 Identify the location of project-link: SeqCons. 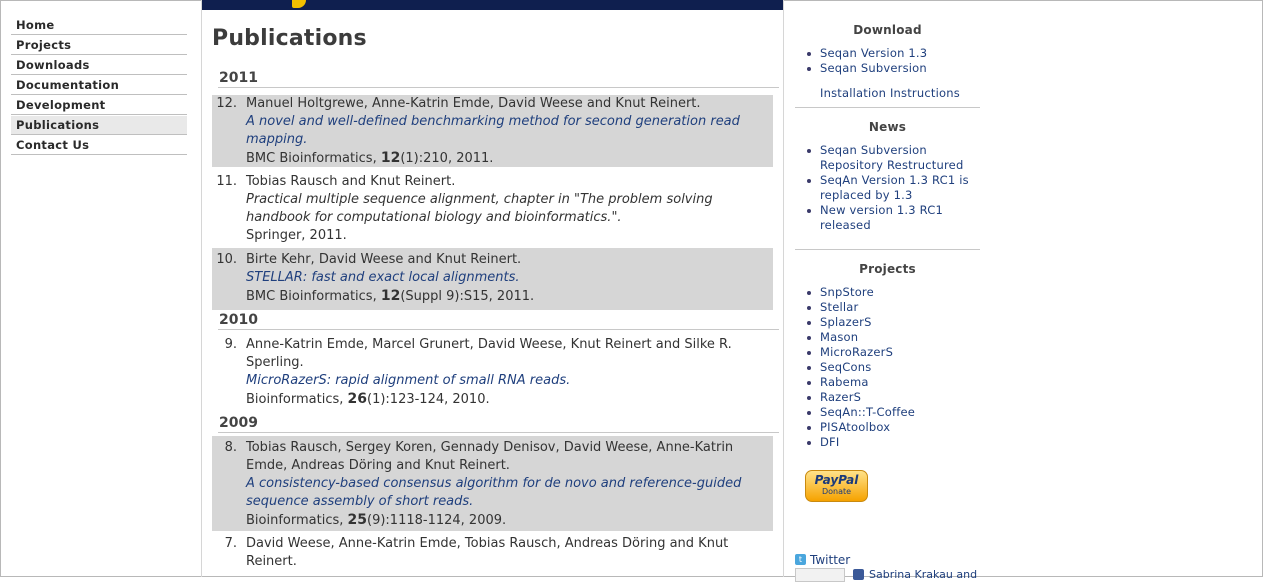
(892, 367).